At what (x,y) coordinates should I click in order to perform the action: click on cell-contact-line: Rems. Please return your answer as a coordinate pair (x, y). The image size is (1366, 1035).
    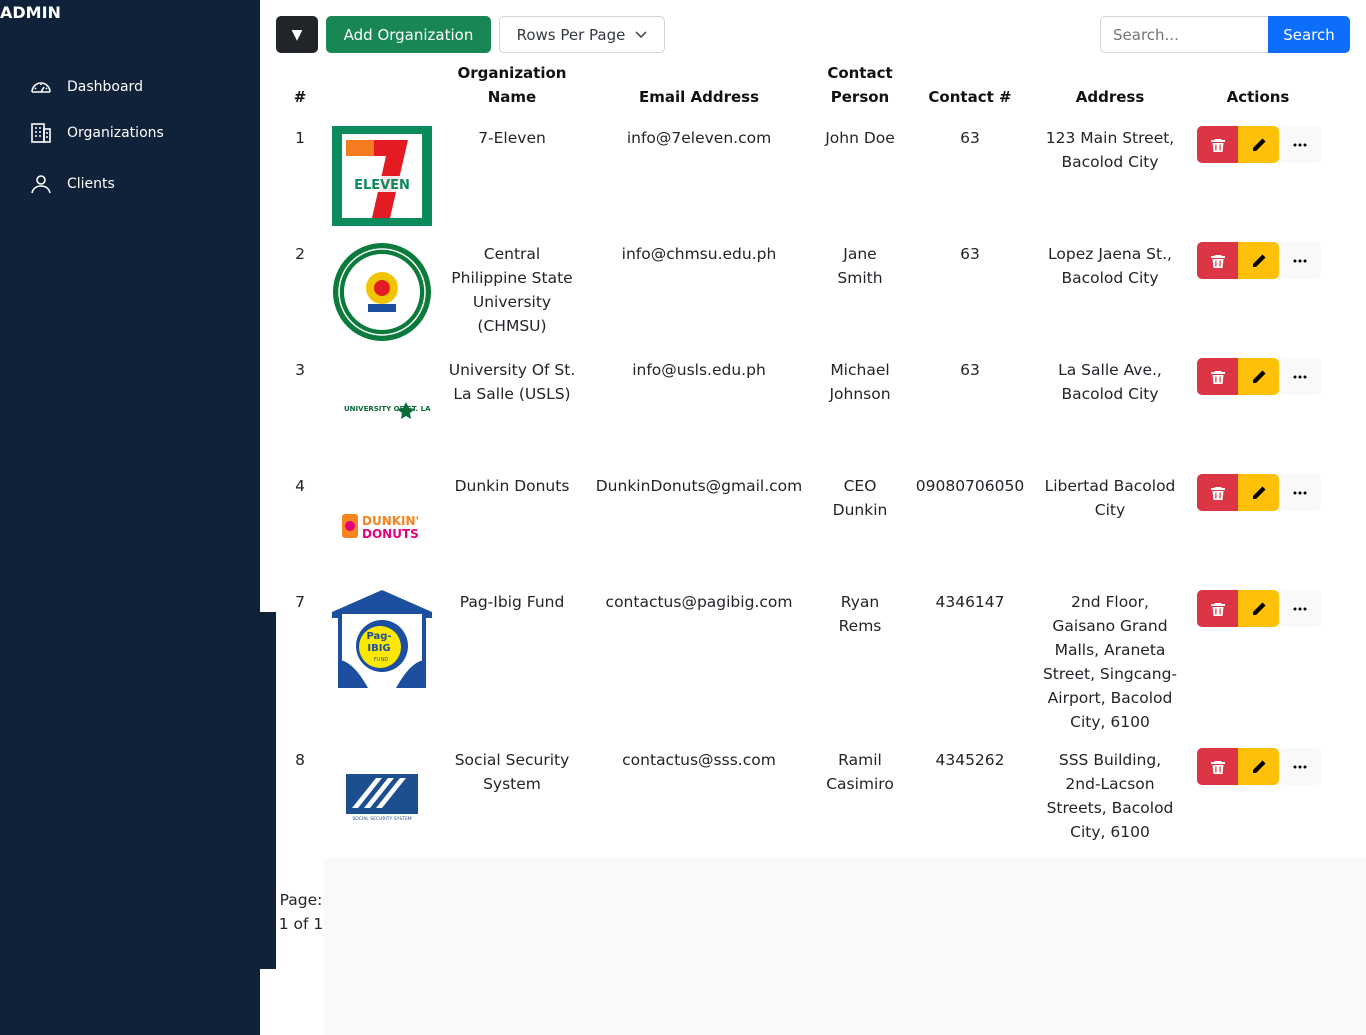
    Looking at the image, I should click on (860, 626).